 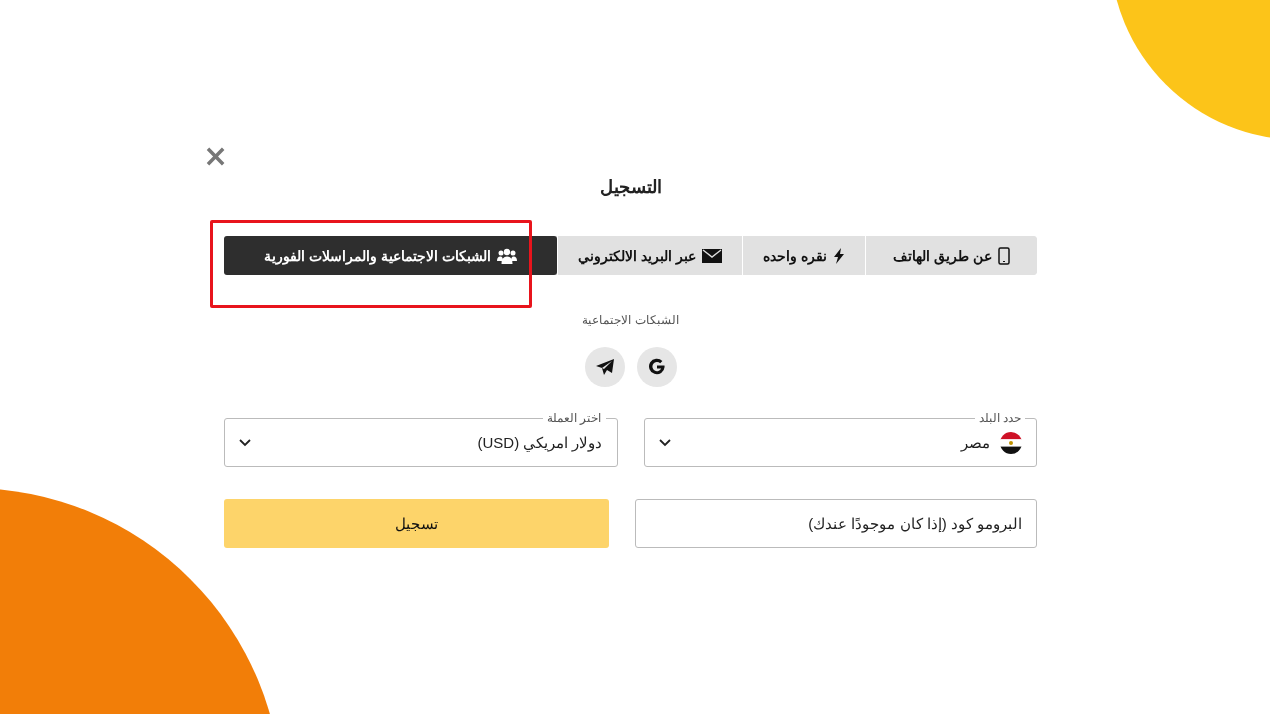 What do you see at coordinates (712, 255) in the screenshot?
I see `mail-icon` at bounding box center [712, 255].